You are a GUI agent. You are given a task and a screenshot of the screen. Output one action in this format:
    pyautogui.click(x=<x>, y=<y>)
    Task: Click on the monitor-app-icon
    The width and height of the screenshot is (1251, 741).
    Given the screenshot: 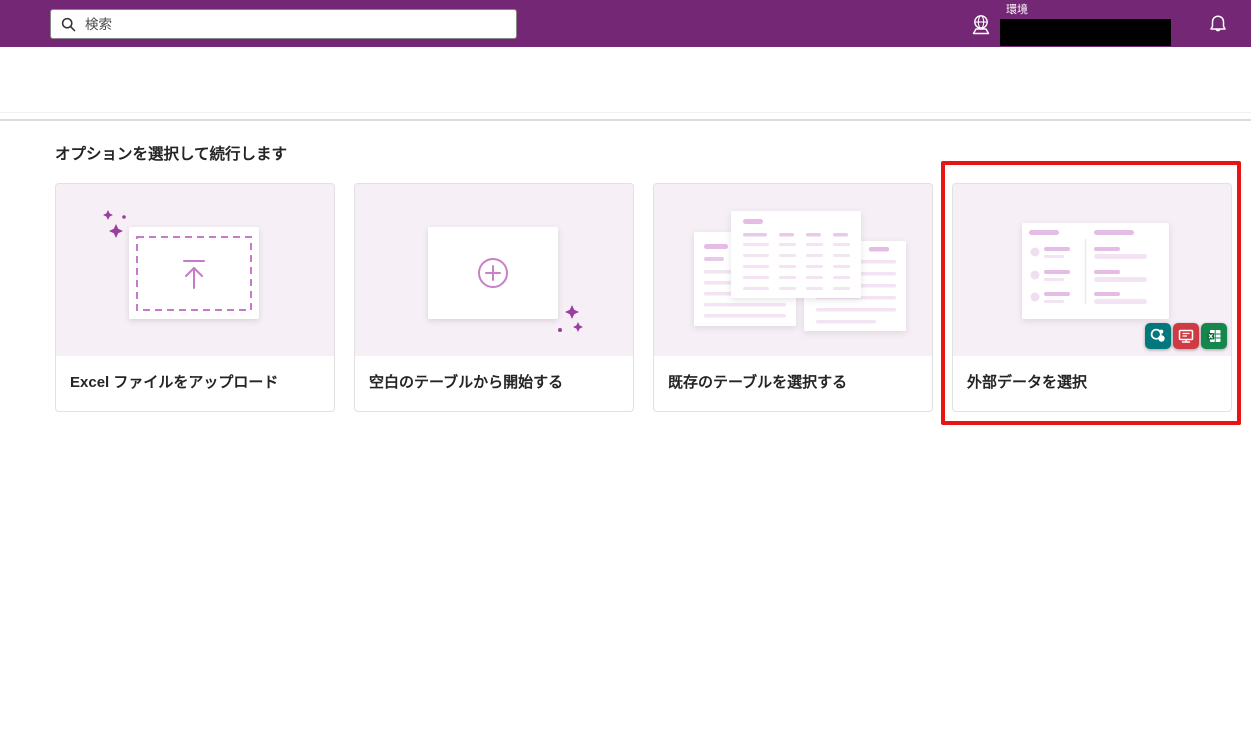 What is the action you would take?
    pyautogui.click(x=1186, y=336)
    